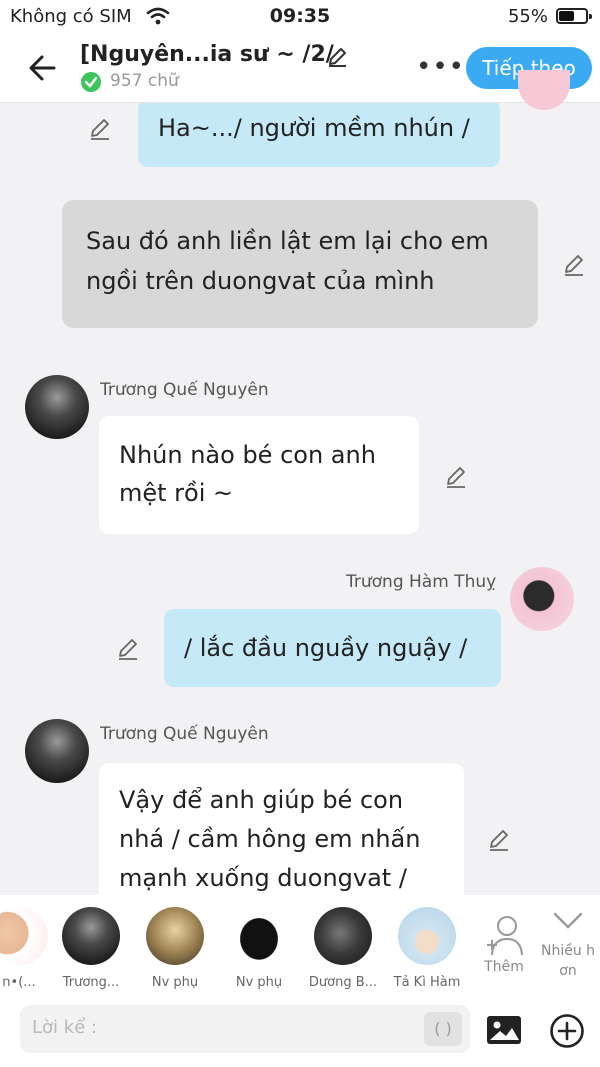 This screenshot has height=1067, width=600. I want to click on add-character-button: Thêm, so click(504, 944).